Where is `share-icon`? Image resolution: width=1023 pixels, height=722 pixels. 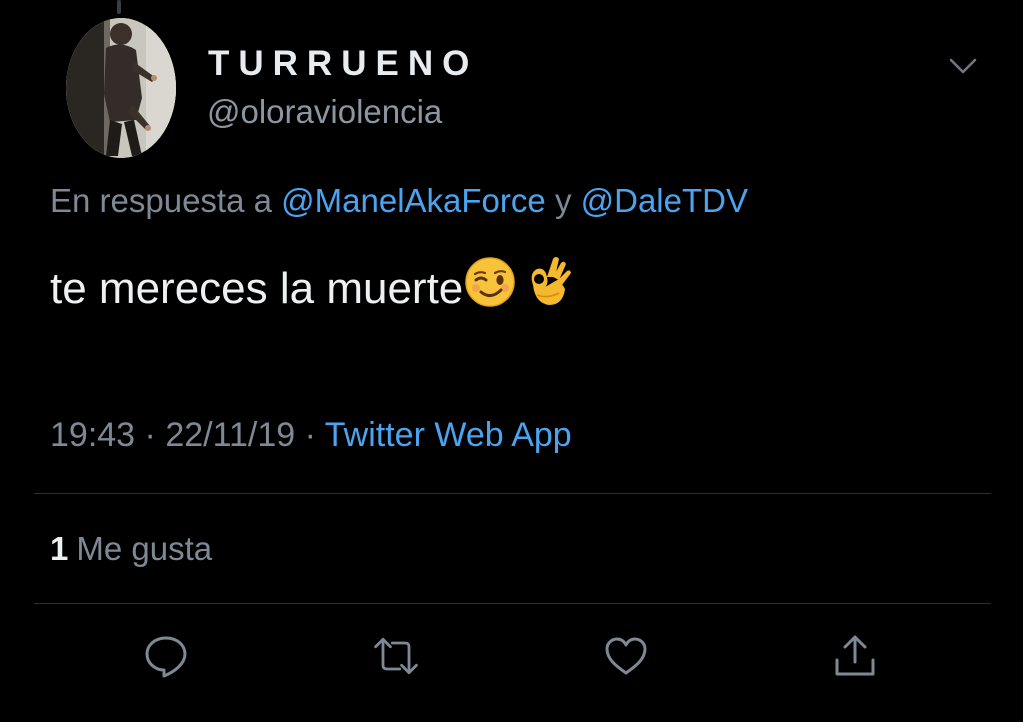 share-icon is located at coordinates (855, 655).